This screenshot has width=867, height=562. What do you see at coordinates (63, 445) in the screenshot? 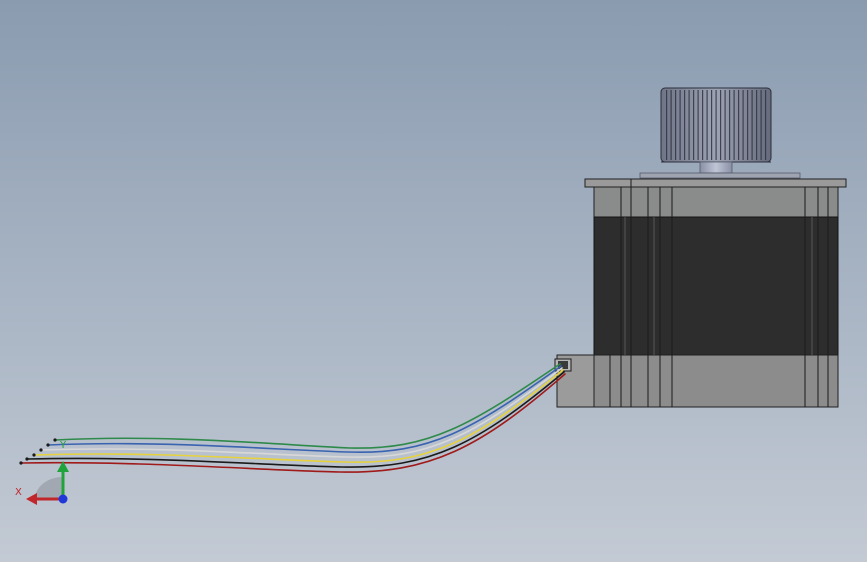
I see `y-axis-label: Y` at bounding box center [63, 445].